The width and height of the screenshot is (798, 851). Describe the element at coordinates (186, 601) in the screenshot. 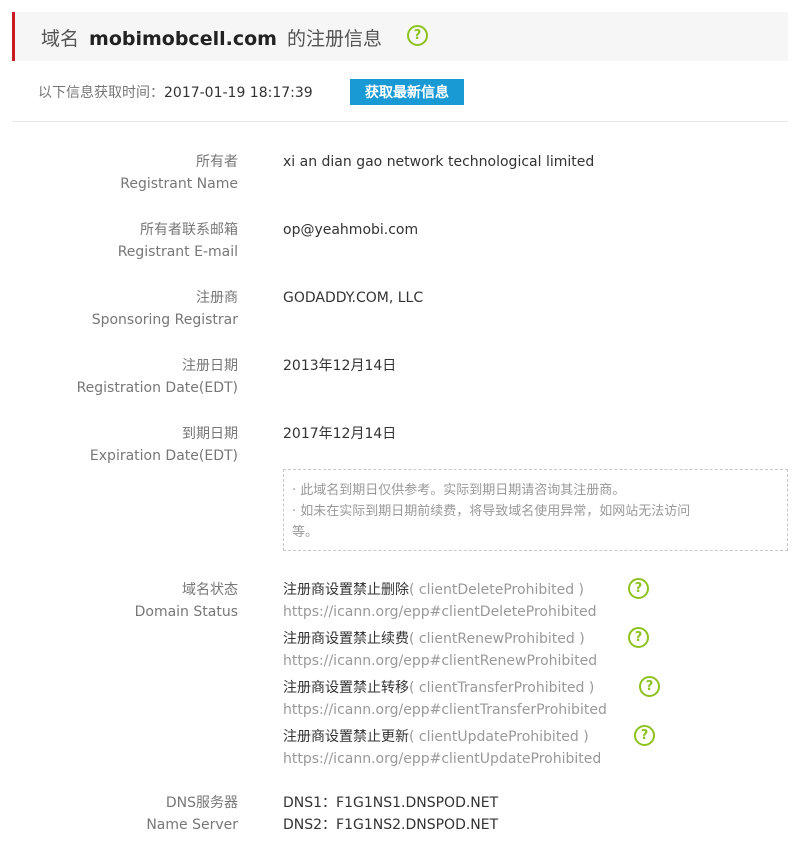

I see `domain-status-label: 域名状态 Domain Status` at that location.